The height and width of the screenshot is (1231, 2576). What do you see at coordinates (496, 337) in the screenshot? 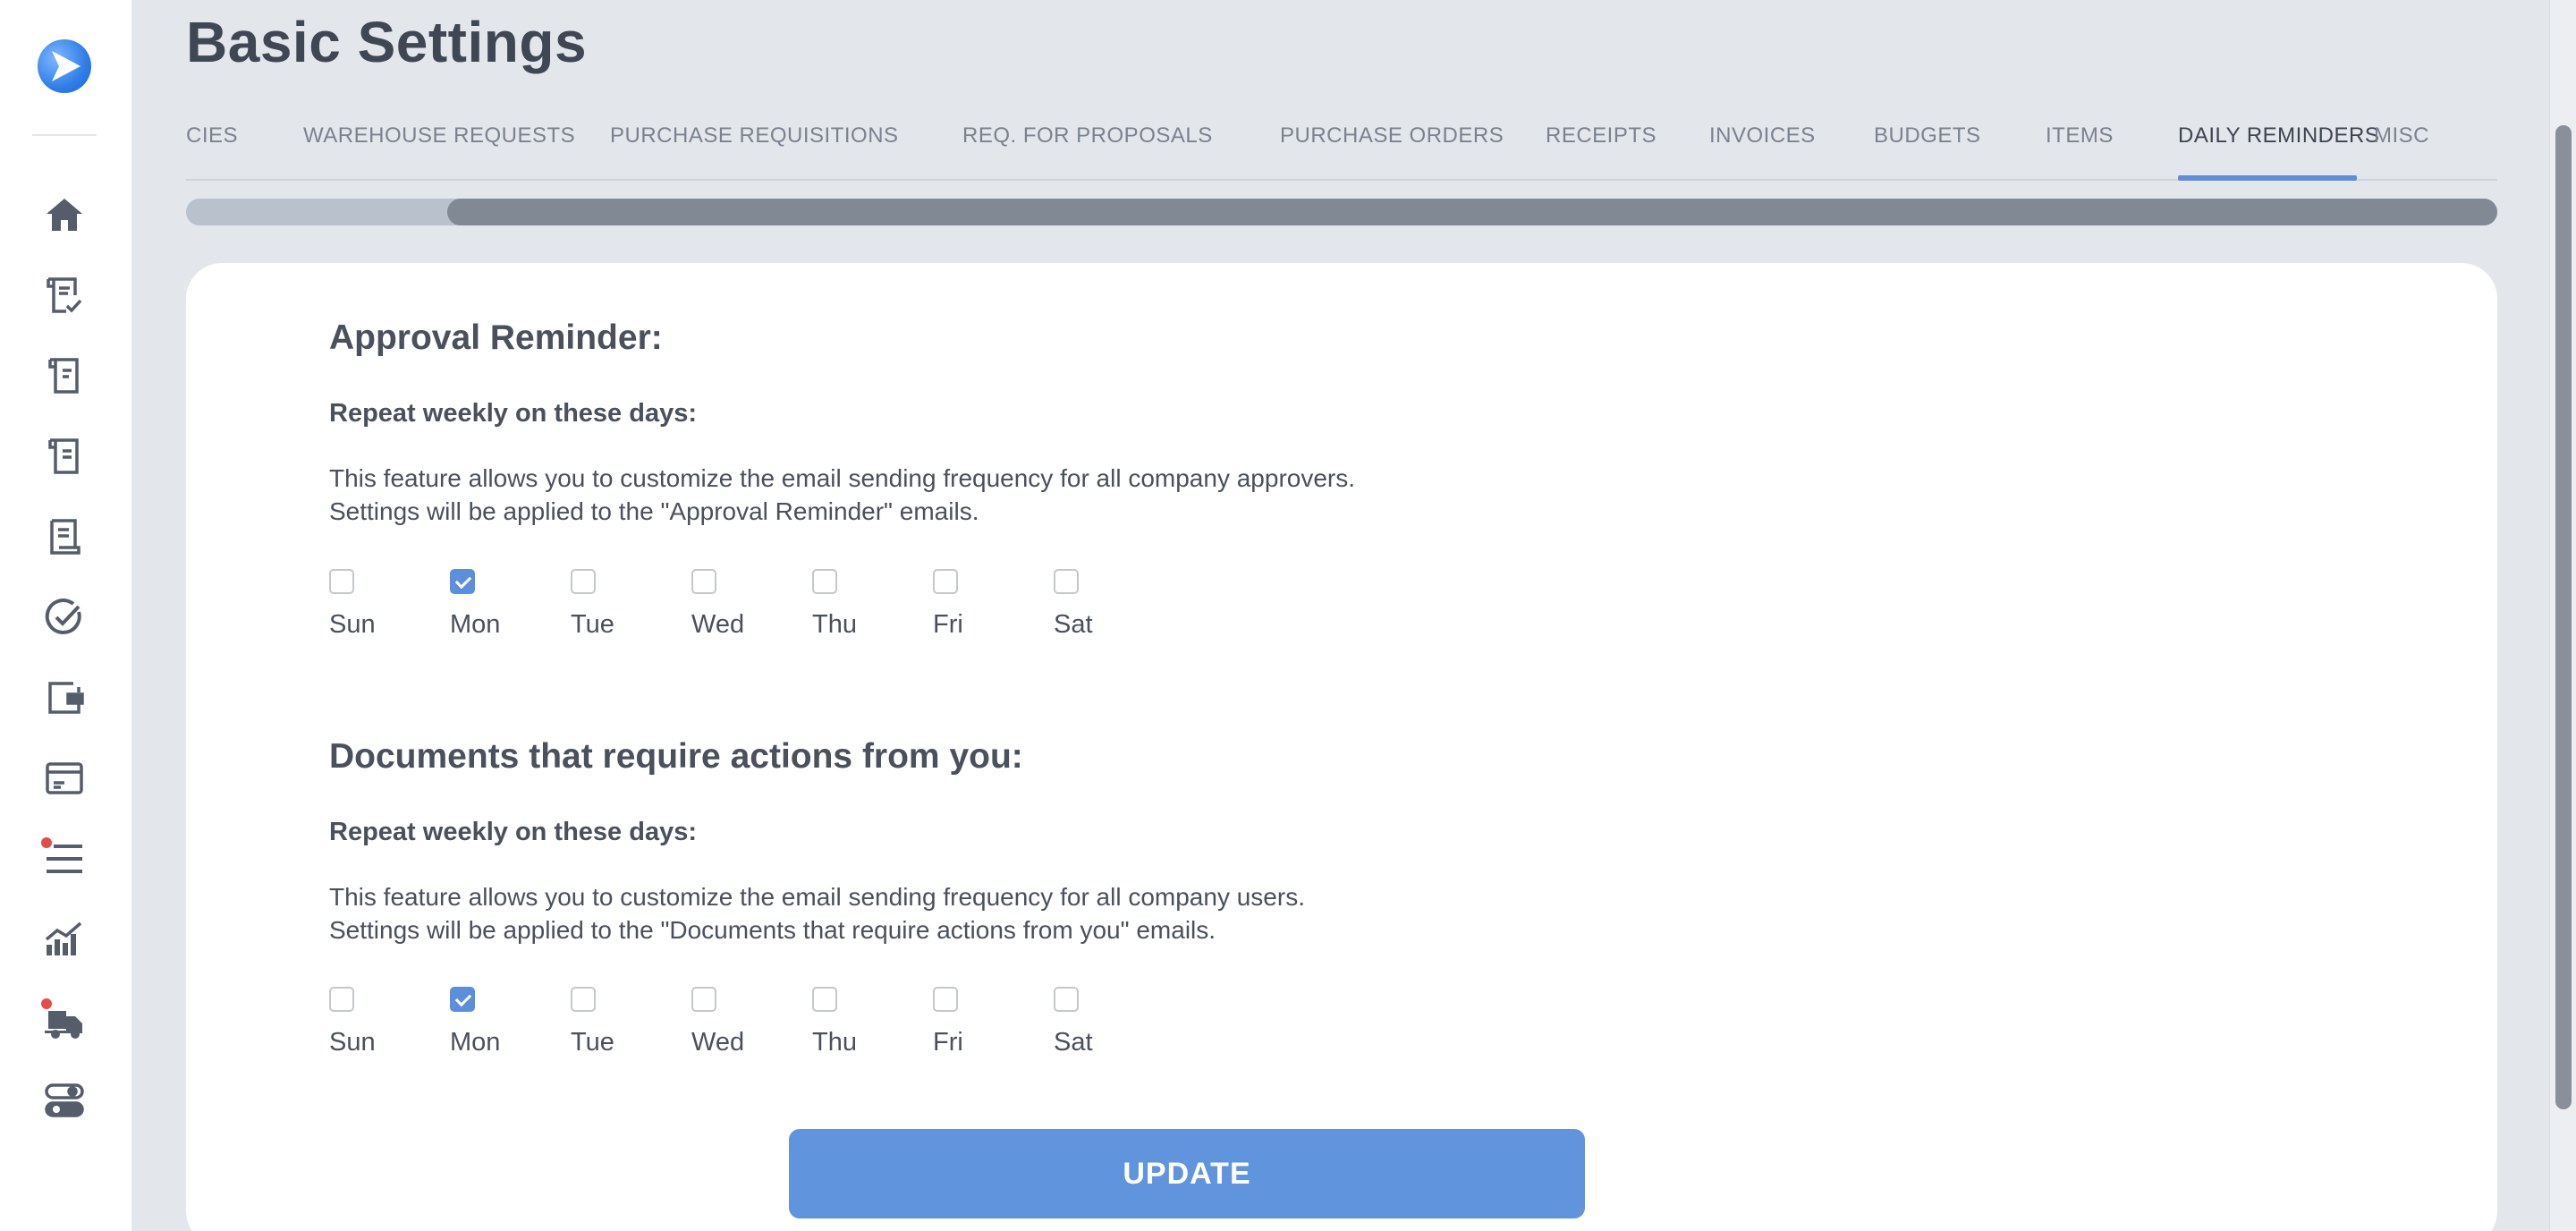
I see `section-title: Approval Reminder:` at bounding box center [496, 337].